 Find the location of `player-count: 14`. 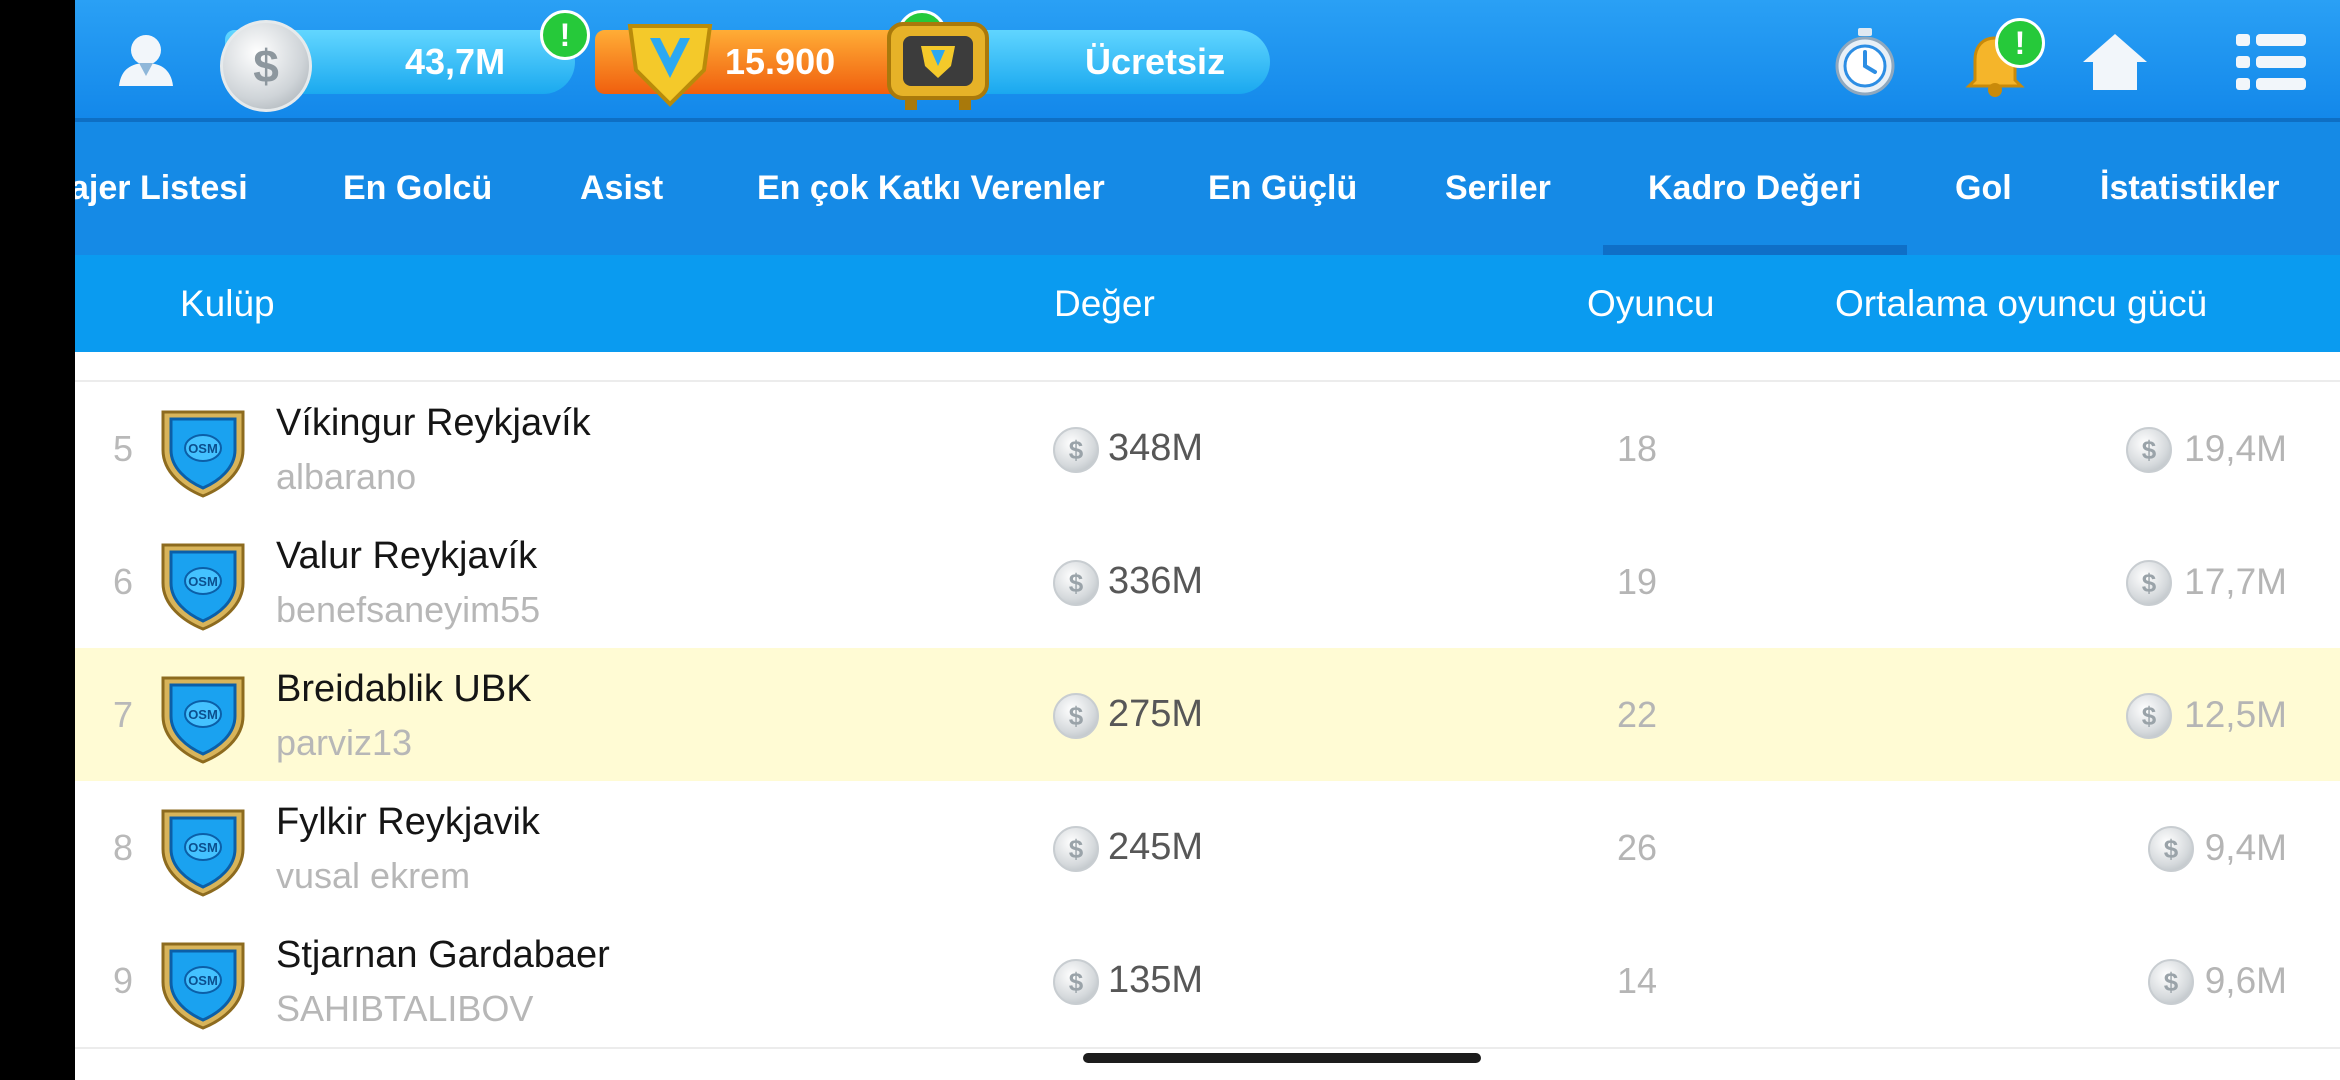

player-count: 14 is located at coordinates (1637, 980).